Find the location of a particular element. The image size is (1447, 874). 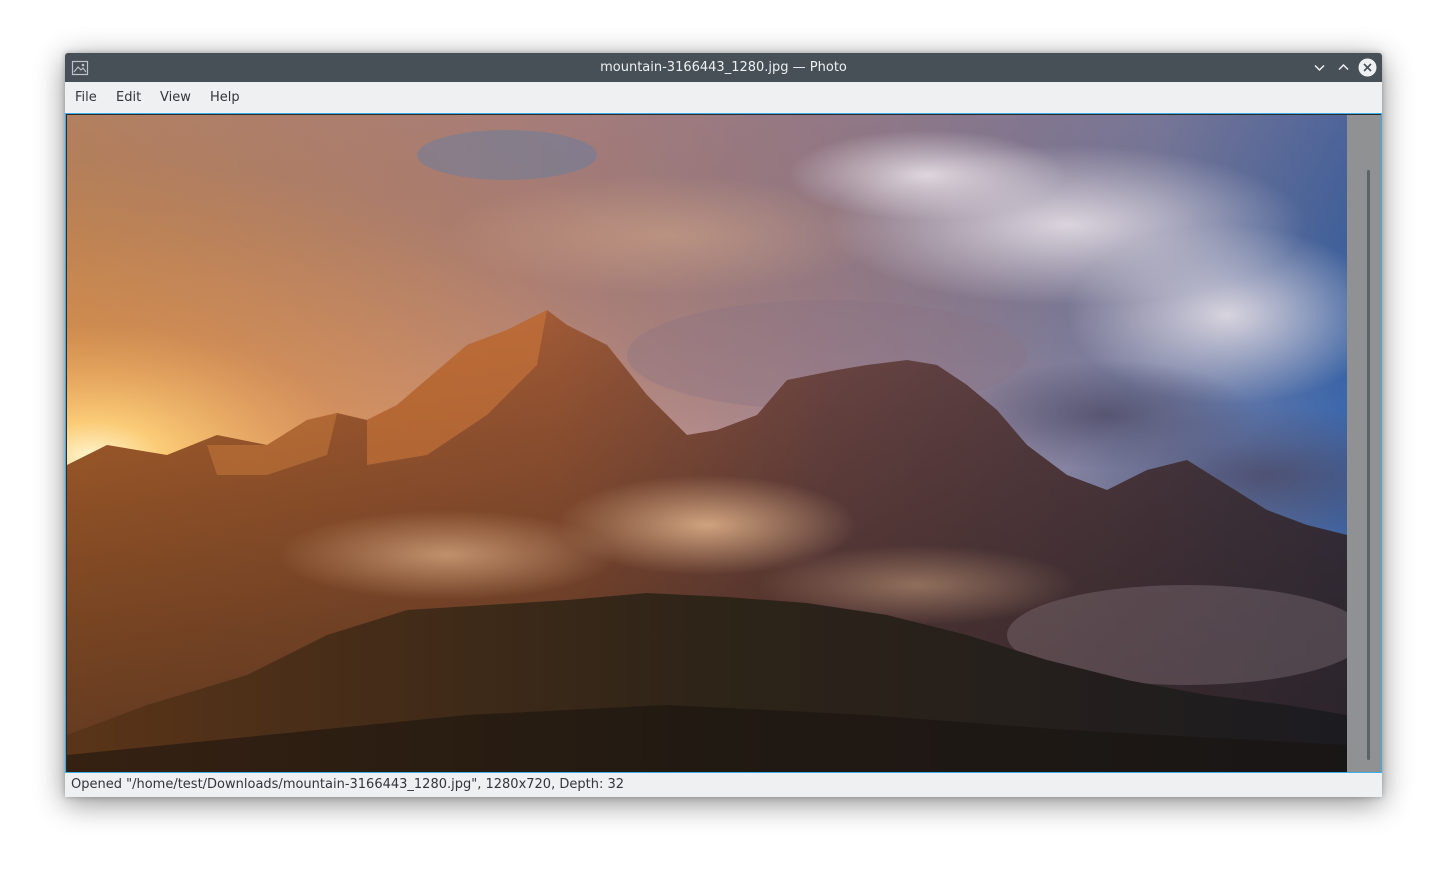

menu-help: Help is located at coordinates (225, 97).